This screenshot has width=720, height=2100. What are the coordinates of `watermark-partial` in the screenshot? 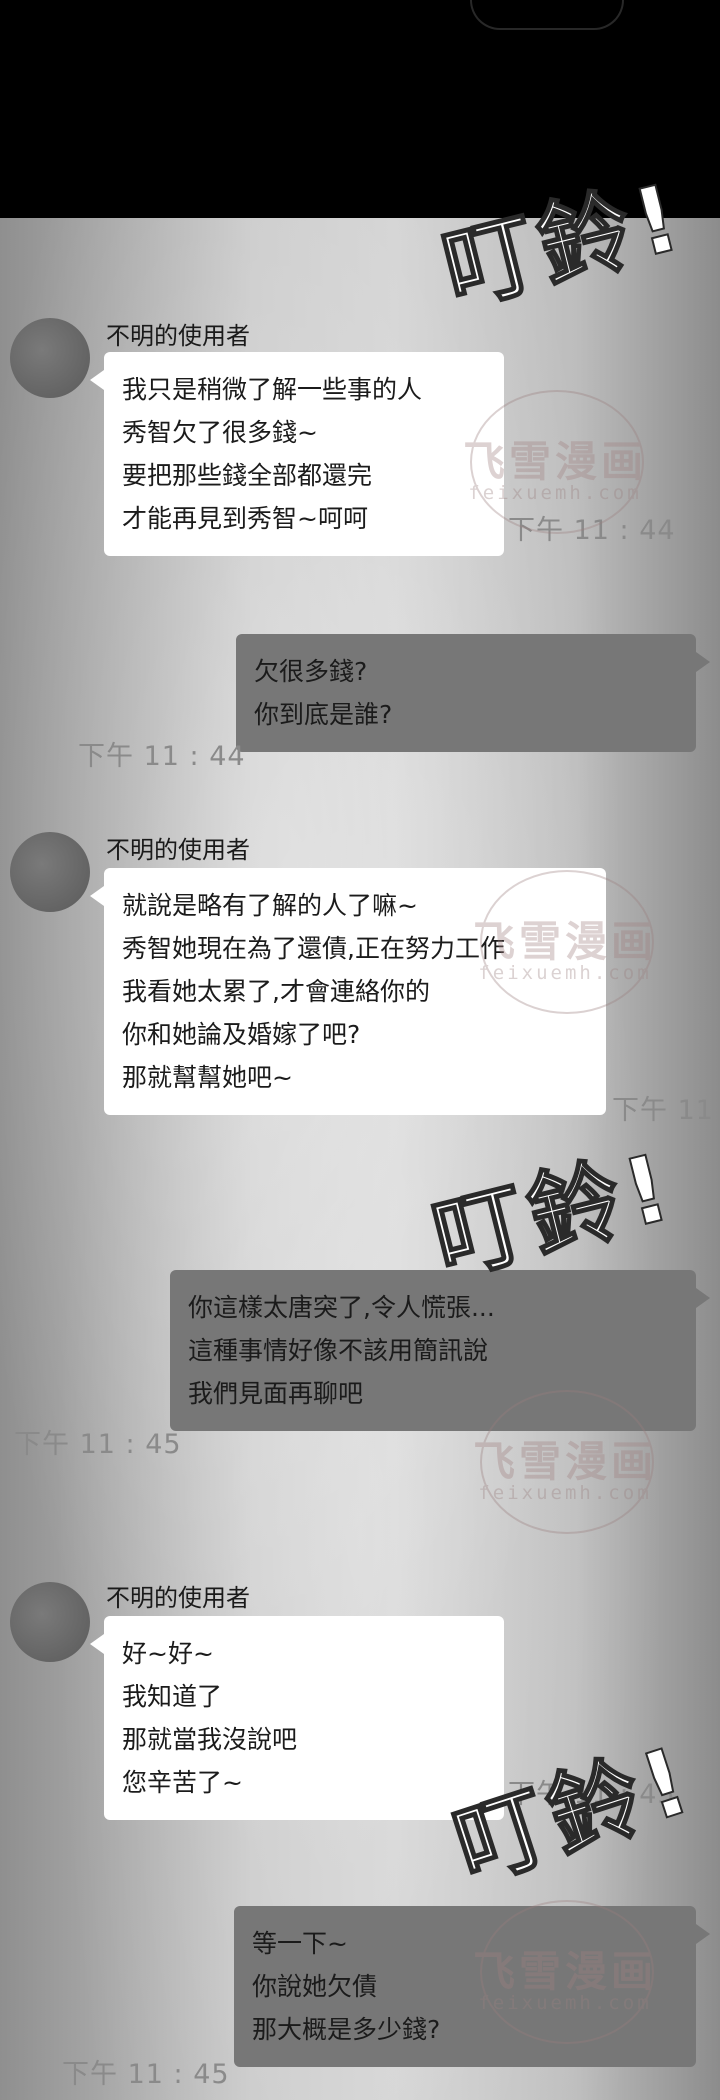 It's located at (547, 15).